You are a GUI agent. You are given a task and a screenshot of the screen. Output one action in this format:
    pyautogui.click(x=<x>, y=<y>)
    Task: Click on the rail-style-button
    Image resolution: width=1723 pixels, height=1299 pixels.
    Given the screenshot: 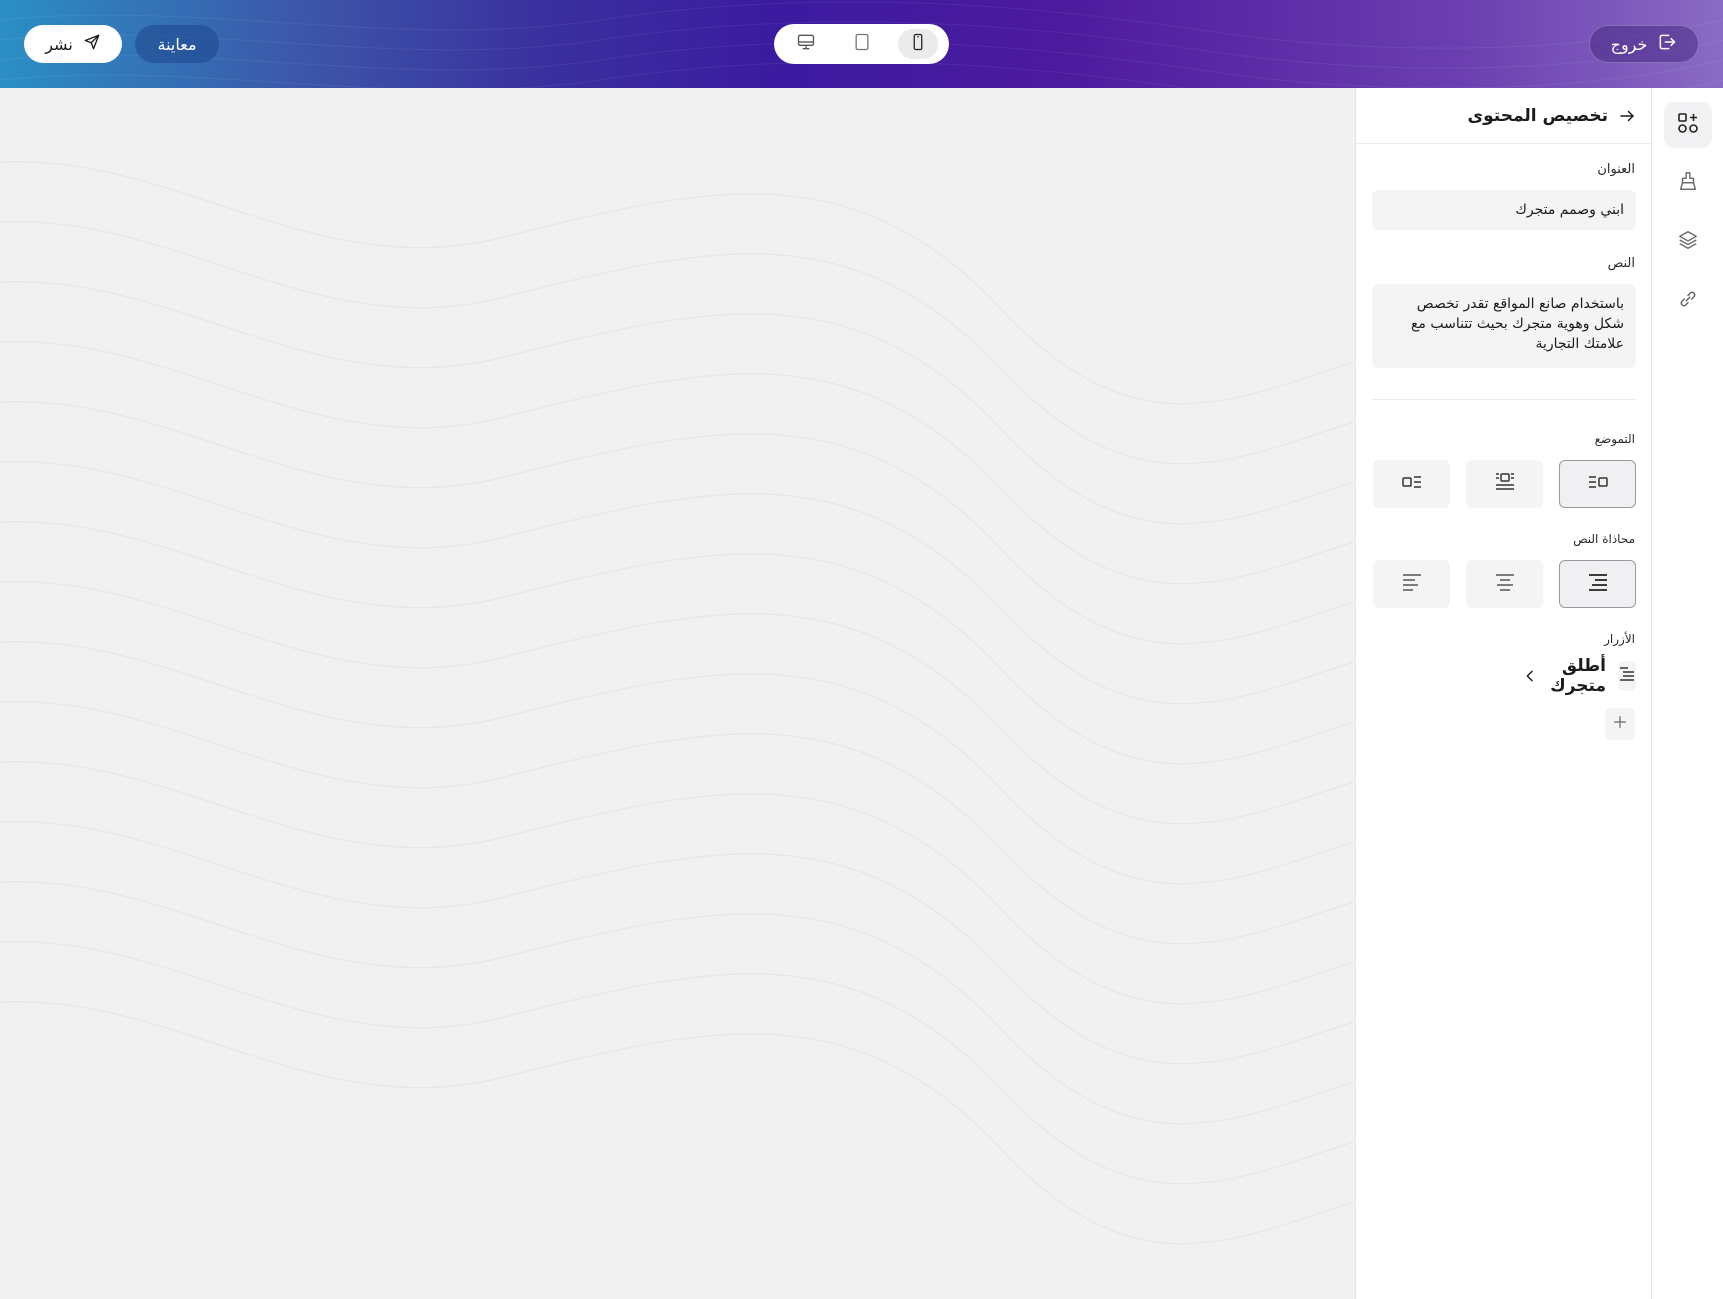 What is the action you would take?
    pyautogui.click(x=1688, y=183)
    